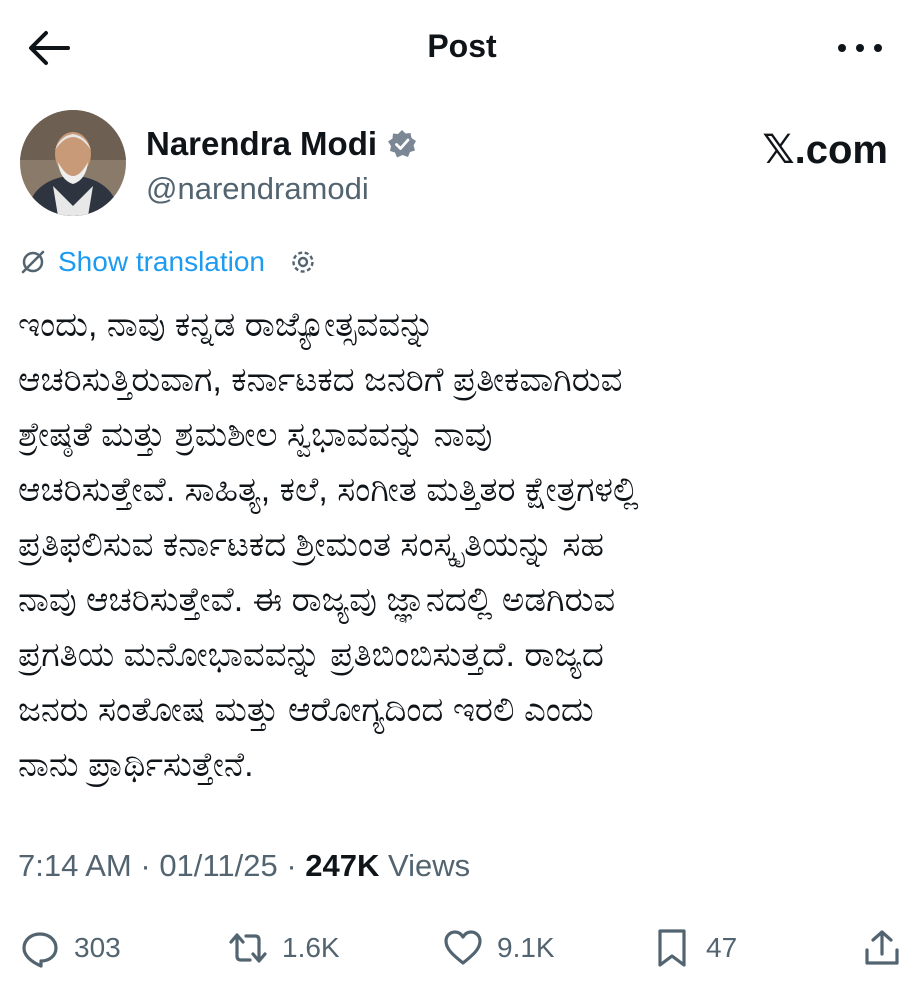 This screenshot has width=924, height=1000. Describe the element at coordinates (40, 950) in the screenshot. I see `reply-icon` at that location.